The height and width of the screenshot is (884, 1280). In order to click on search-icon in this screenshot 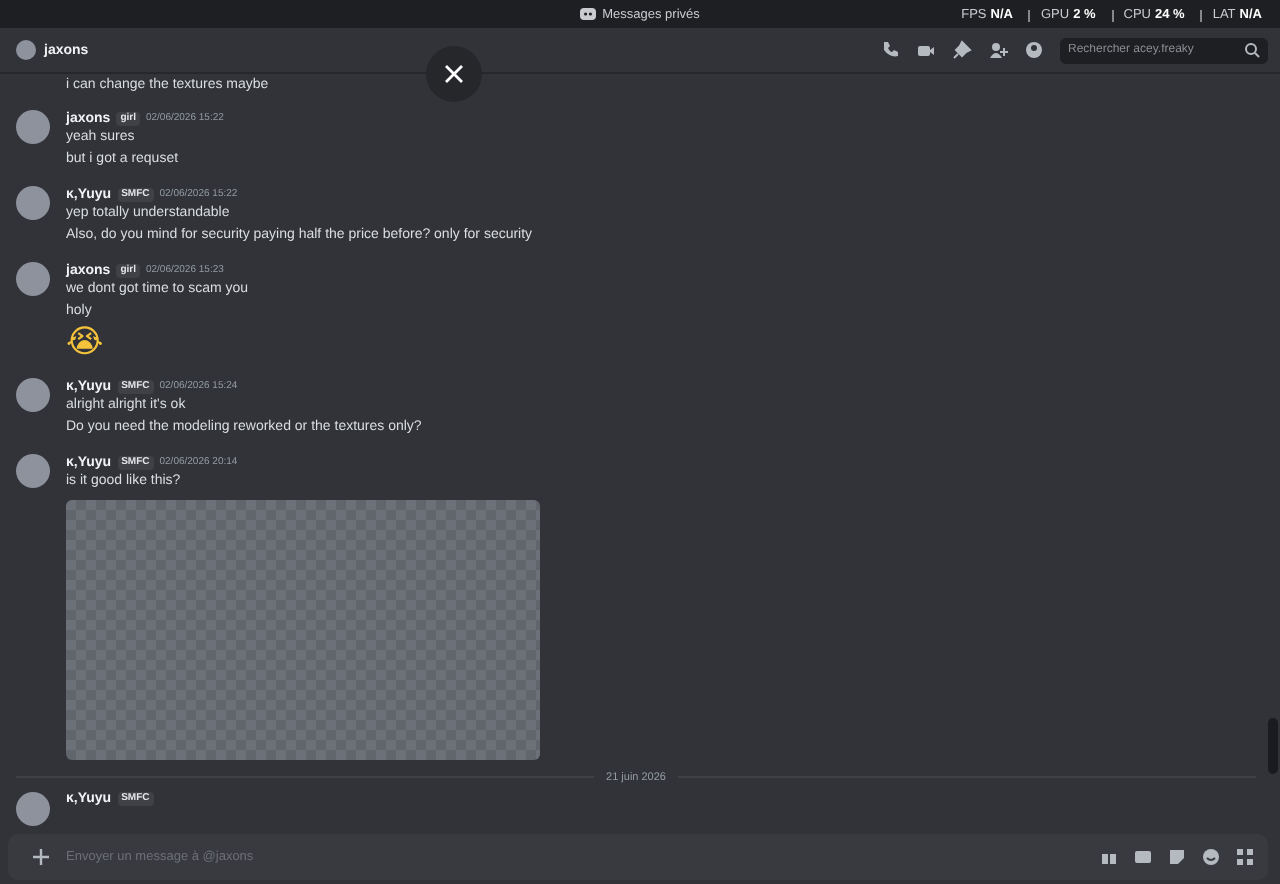, I will do `click(1252, 50)`.